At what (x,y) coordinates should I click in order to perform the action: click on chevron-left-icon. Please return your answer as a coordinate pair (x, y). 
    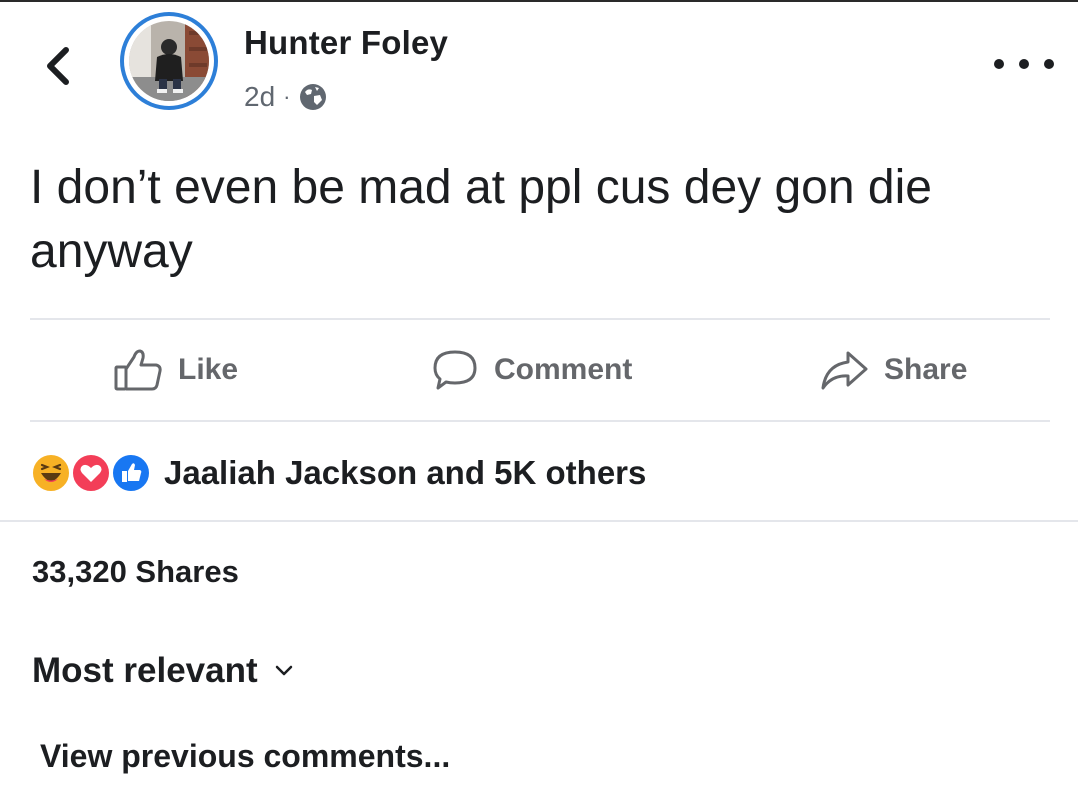
    Looking at the image, I should click on (58, 66).